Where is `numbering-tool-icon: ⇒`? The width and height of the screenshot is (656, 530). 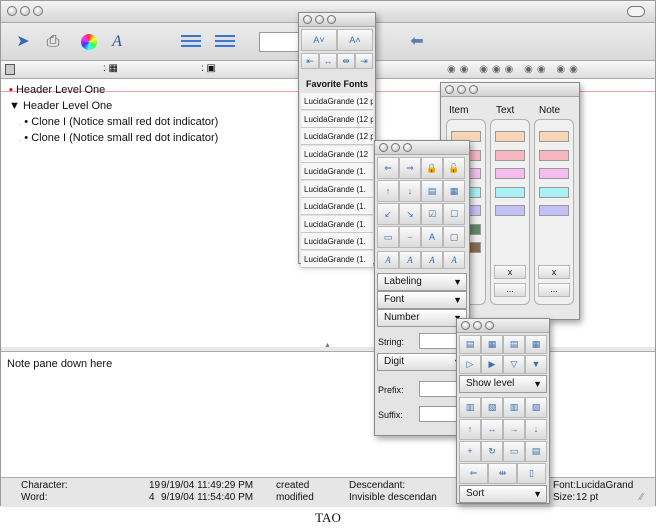
numbering-tool-icon: ⇒ is located at coordinates (410, 168).